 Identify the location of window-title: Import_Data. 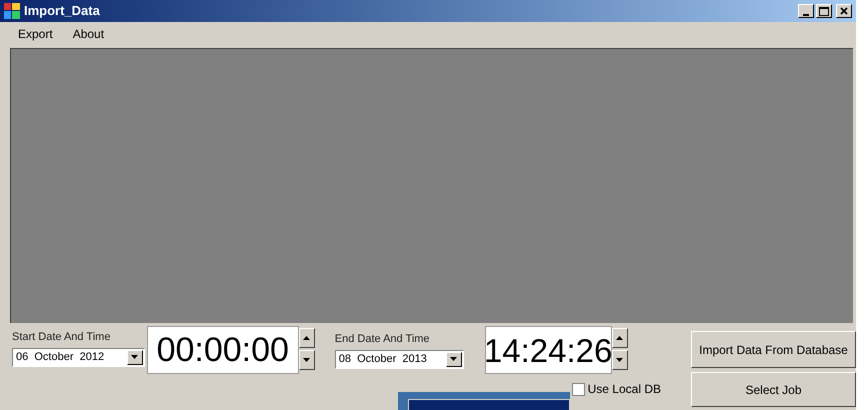
(62, 11).